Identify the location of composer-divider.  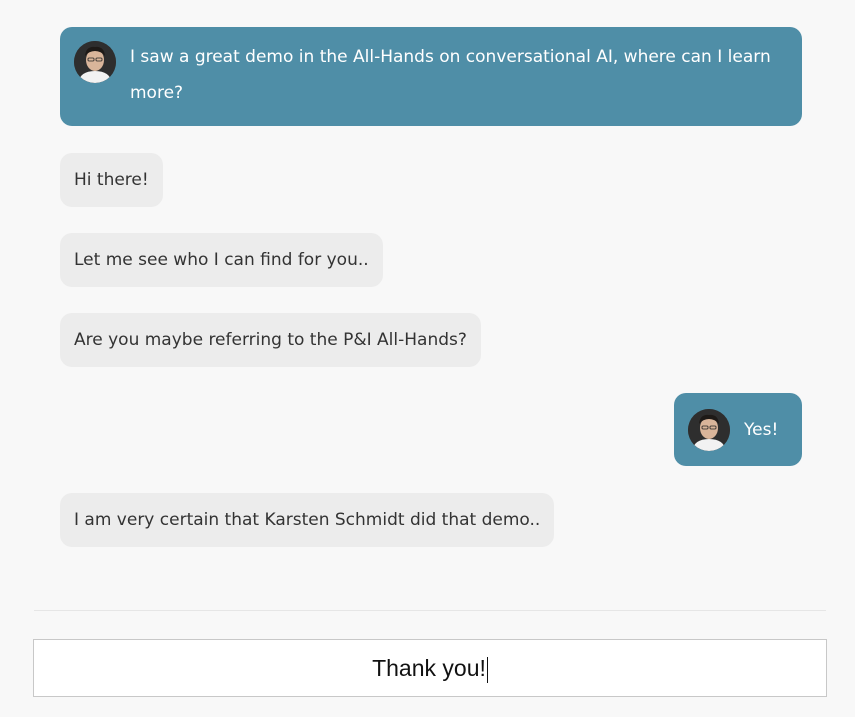
(430, 610).